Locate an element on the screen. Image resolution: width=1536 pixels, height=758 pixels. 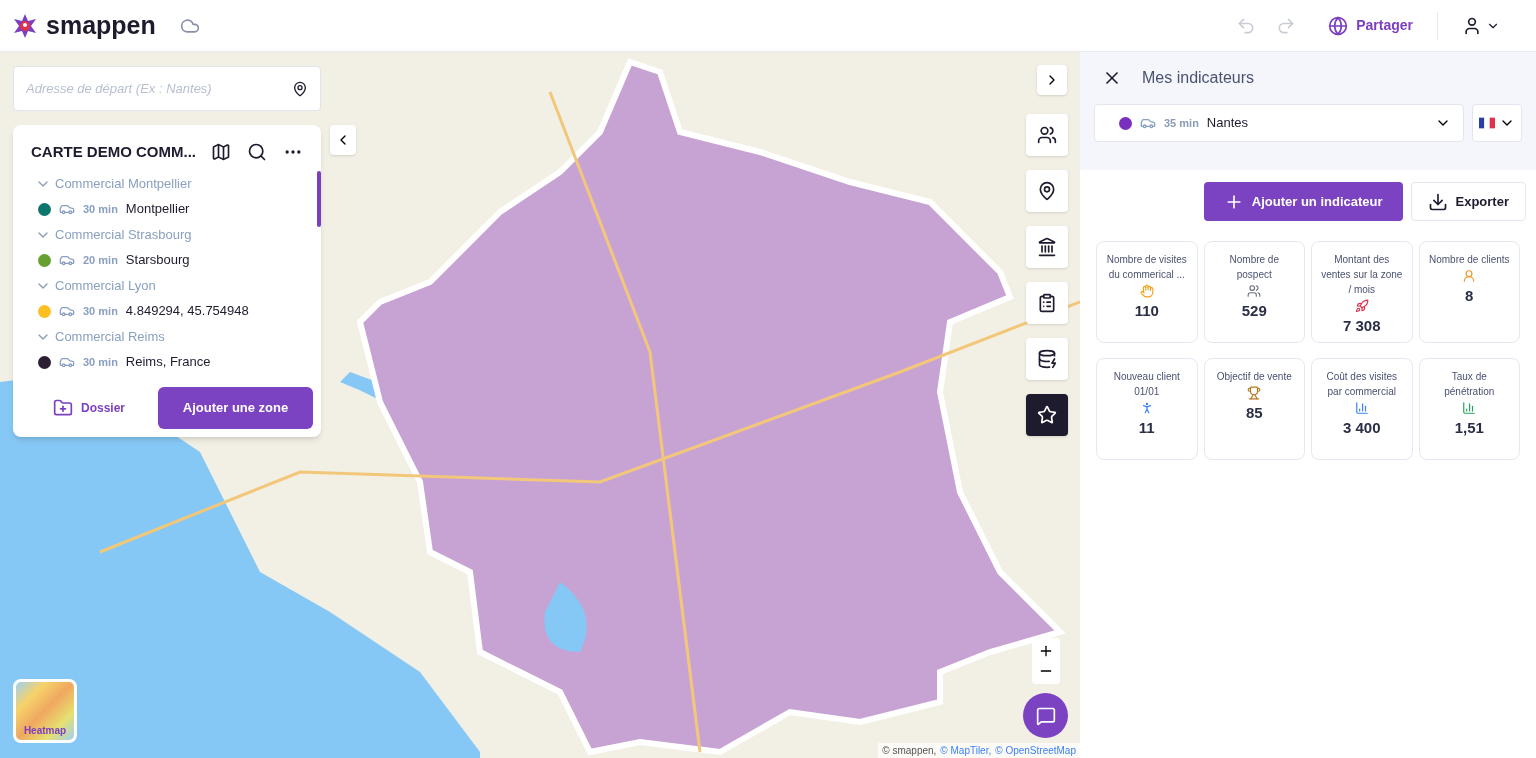
indicator-card: Coût des visites par commercial 3 400 is located at coordinates (1362, 409).